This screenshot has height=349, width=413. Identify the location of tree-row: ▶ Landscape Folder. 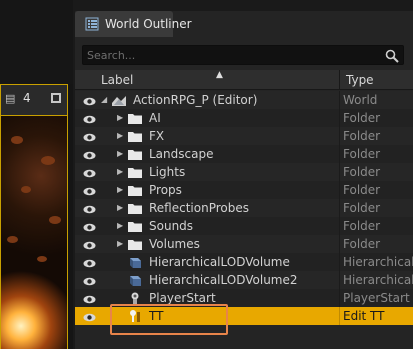
(244, 154).